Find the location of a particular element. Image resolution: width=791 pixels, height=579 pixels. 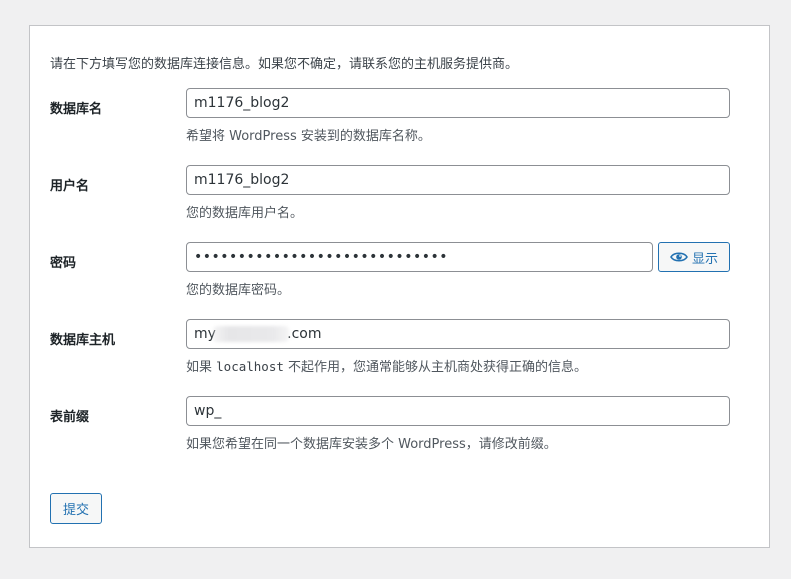

show-password-label: 显示 is located at coordinates (704, 258).